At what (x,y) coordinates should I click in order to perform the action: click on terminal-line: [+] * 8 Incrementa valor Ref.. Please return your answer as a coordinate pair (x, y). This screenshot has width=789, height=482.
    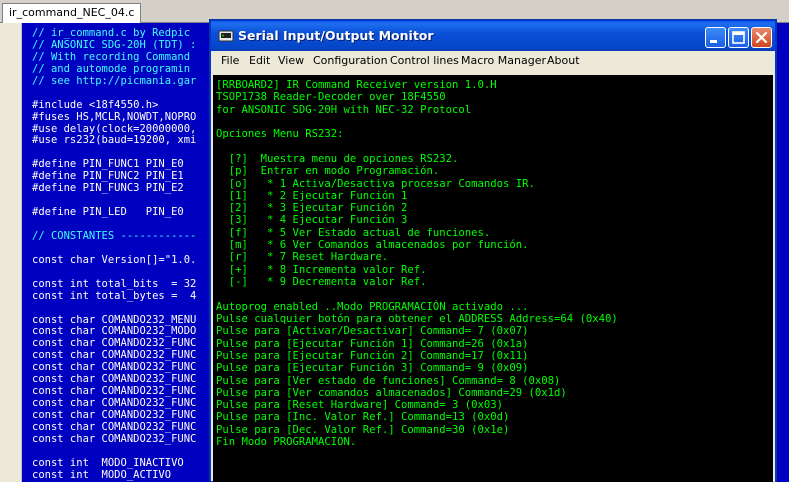
    Looking at the image, I should click on (321, 269).